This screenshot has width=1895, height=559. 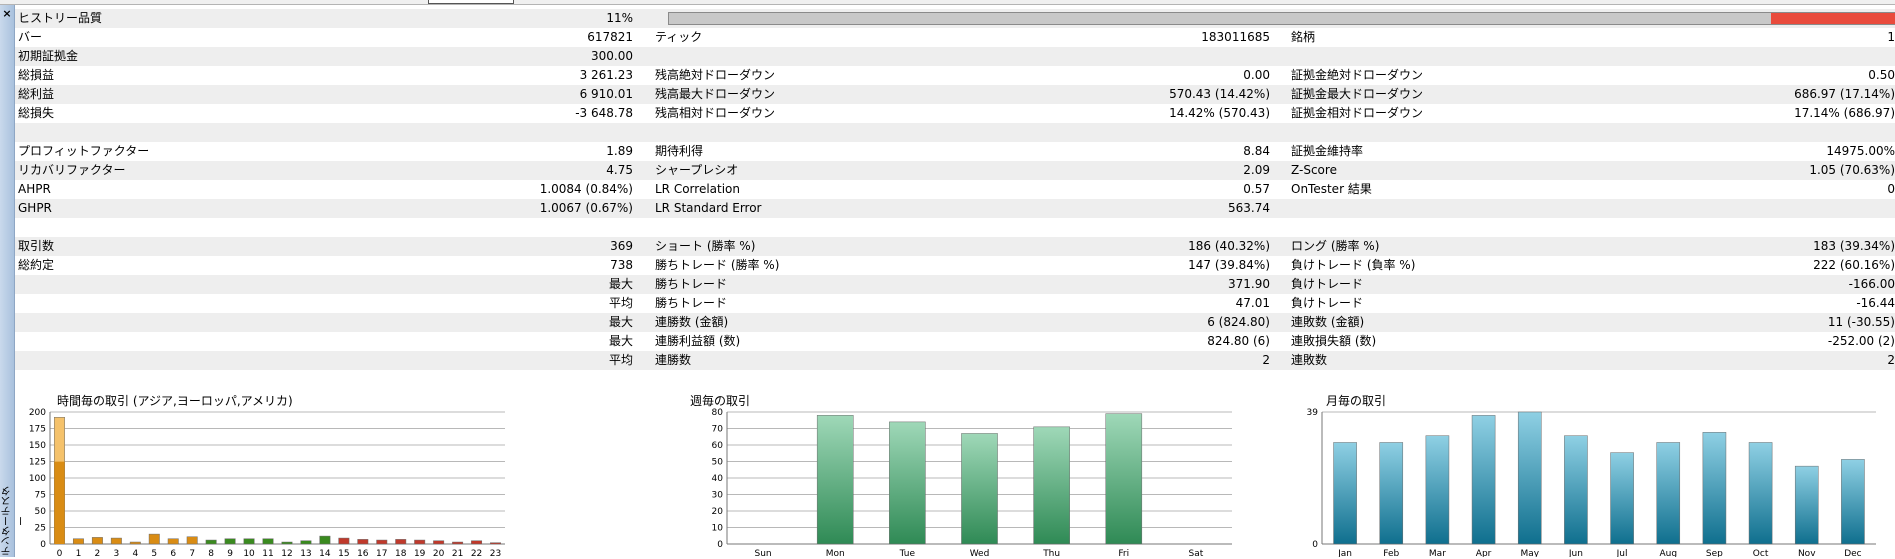 I want to click on close-icon: ×, so click(x=7, y=14).